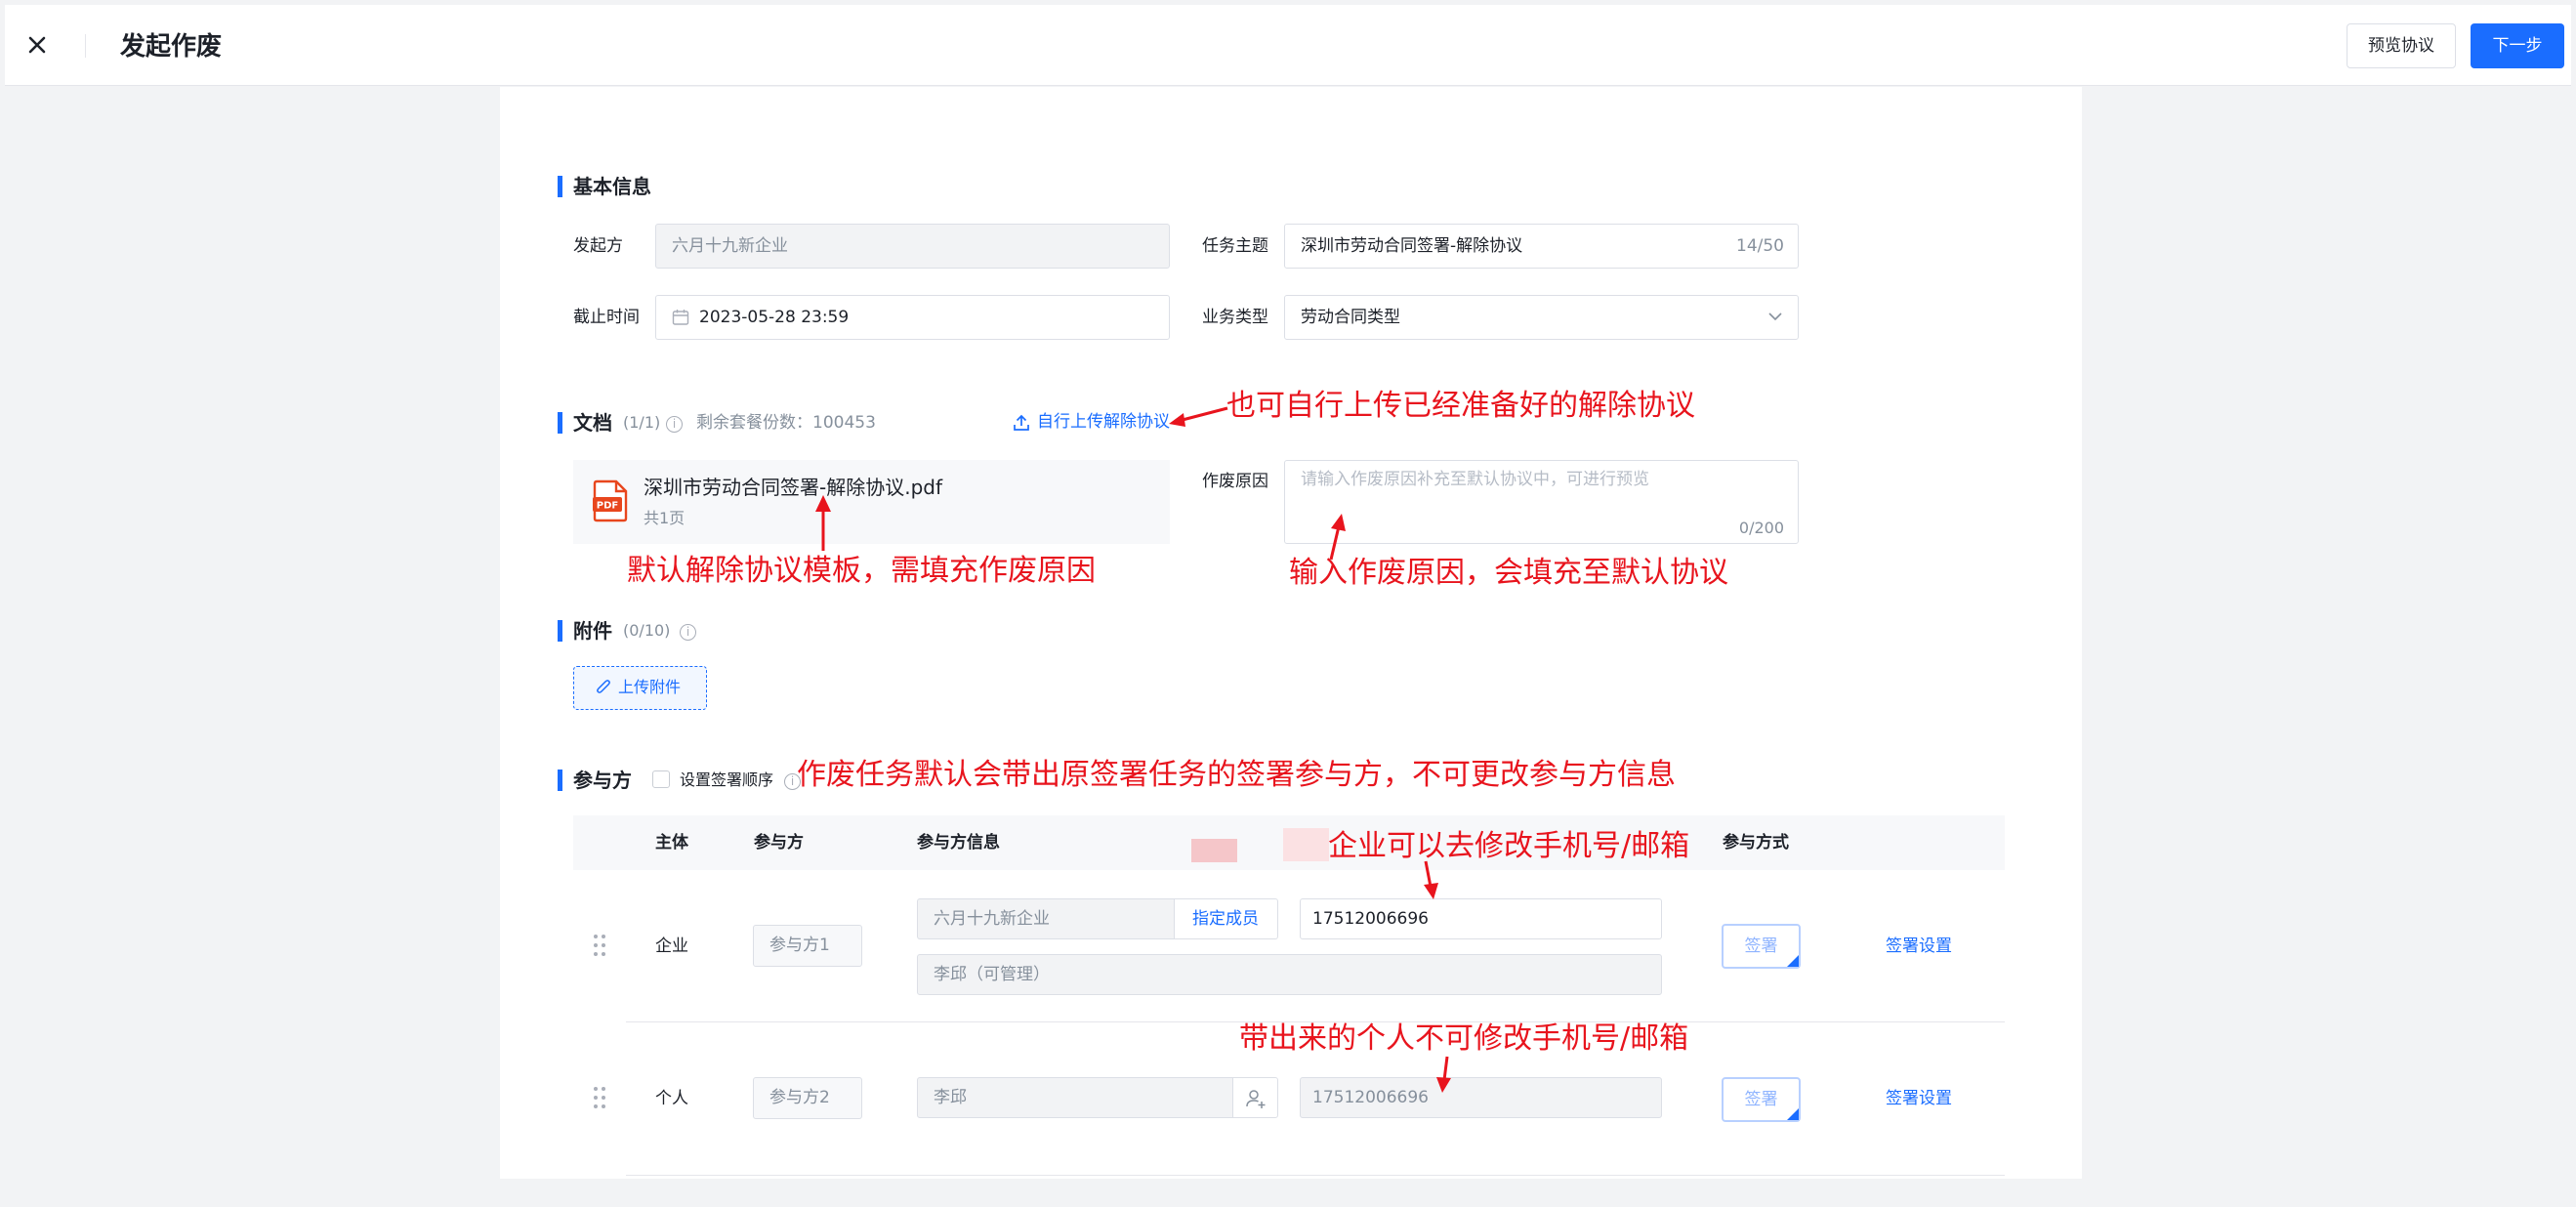  Describe the element at coordinates (603, 686) in the screenshot. I see `paperclip-icon` at that location.